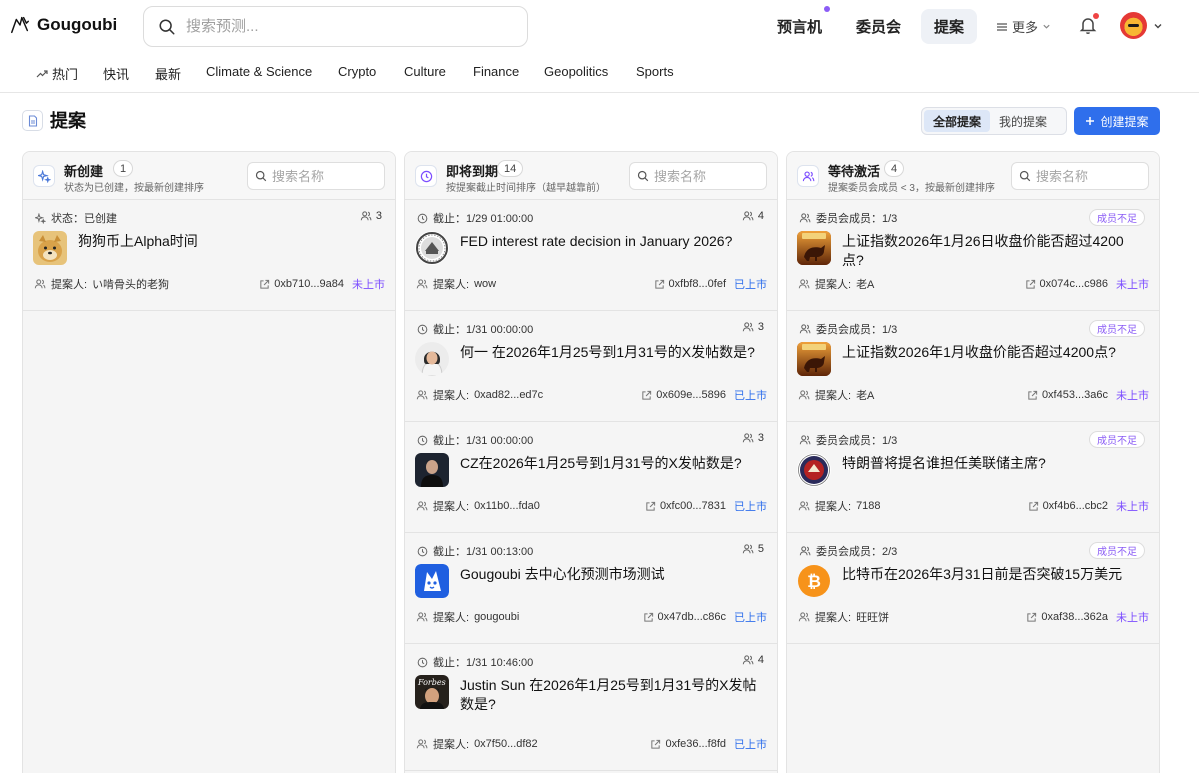 The width and height of the screenshot is (1199, 773). Describe the element at coordinates (610, 352) in the screenshot. I see `proposal-question: 何一 在2026年1月25号到1月31号的X发帖数是?` at that location.